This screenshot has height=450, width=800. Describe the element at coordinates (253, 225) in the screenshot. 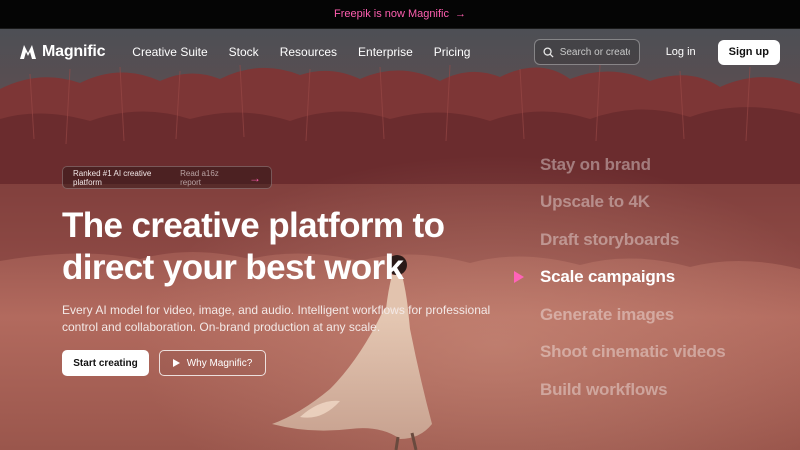

I see `headline-line-1: The creative platform to` at that location.